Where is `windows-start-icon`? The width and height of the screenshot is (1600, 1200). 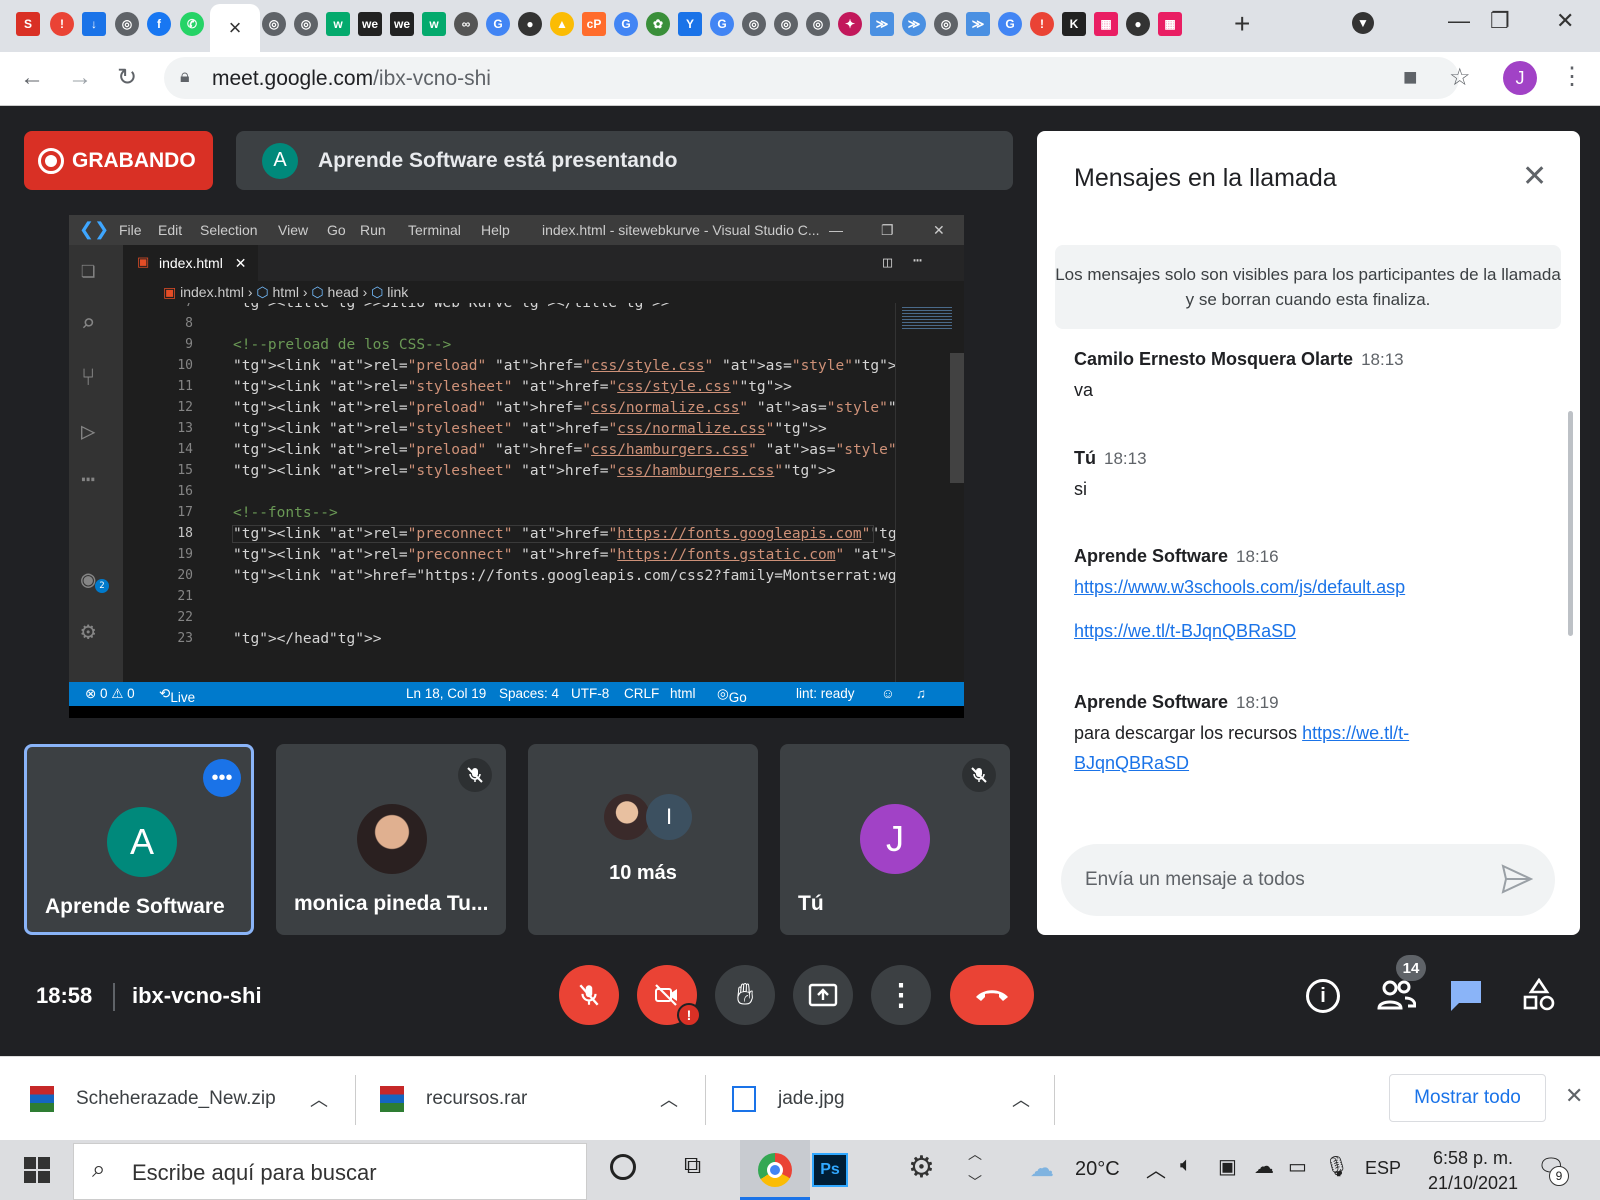
windows-start-icon is located at coordinates (37, 1172).